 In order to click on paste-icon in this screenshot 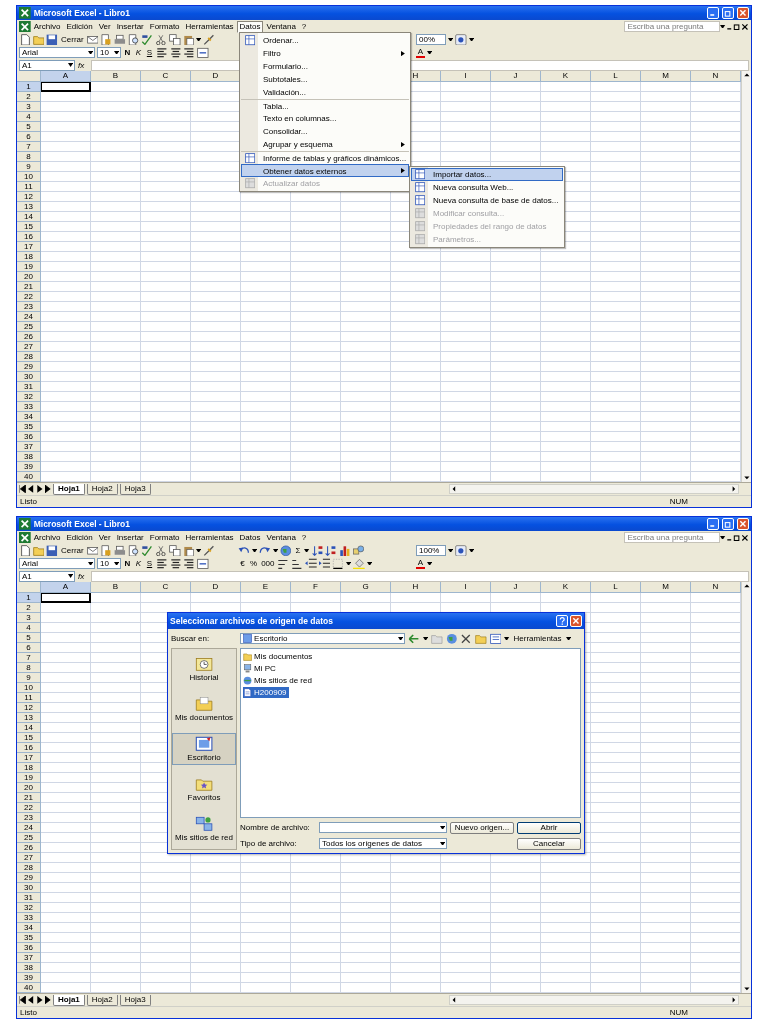, I will do `click(188, 39)`.